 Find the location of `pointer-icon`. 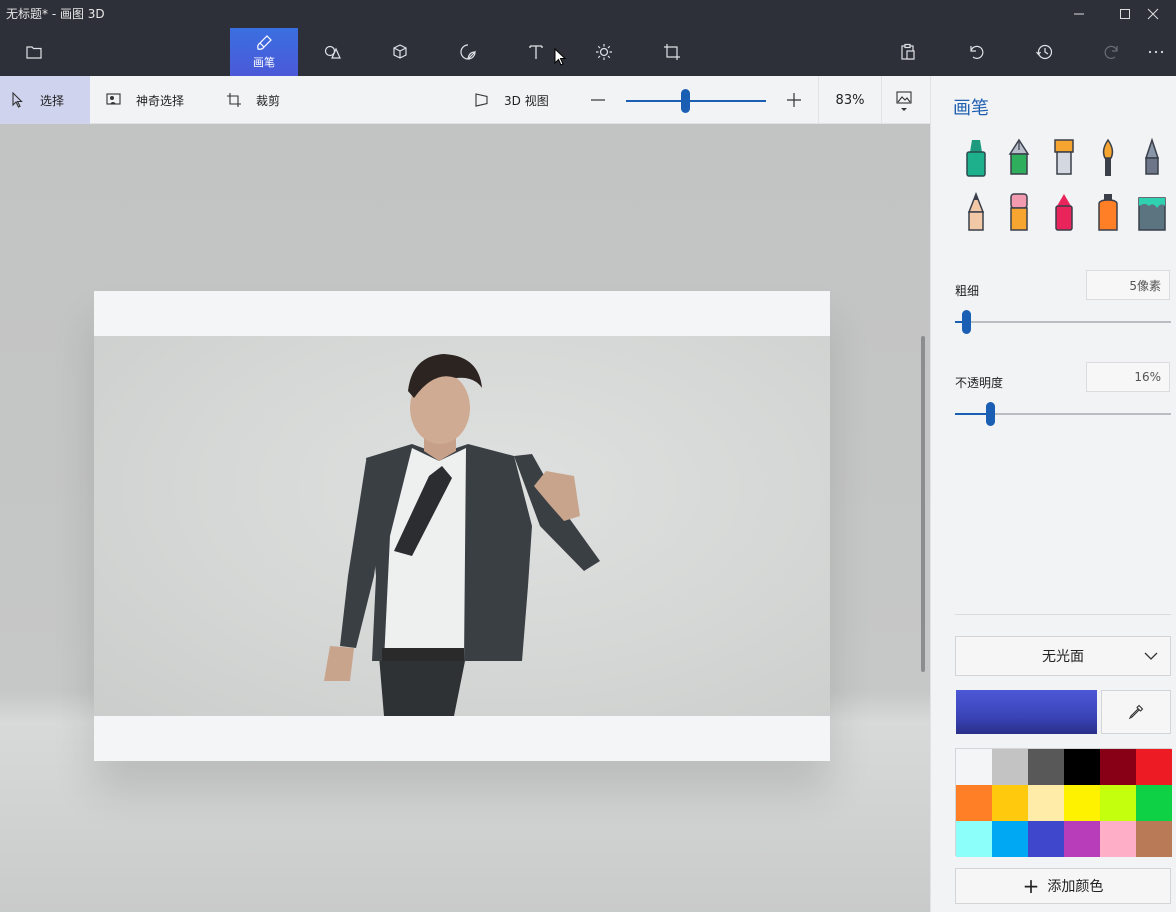

pointer-icon is located at coordinates (17, 100).